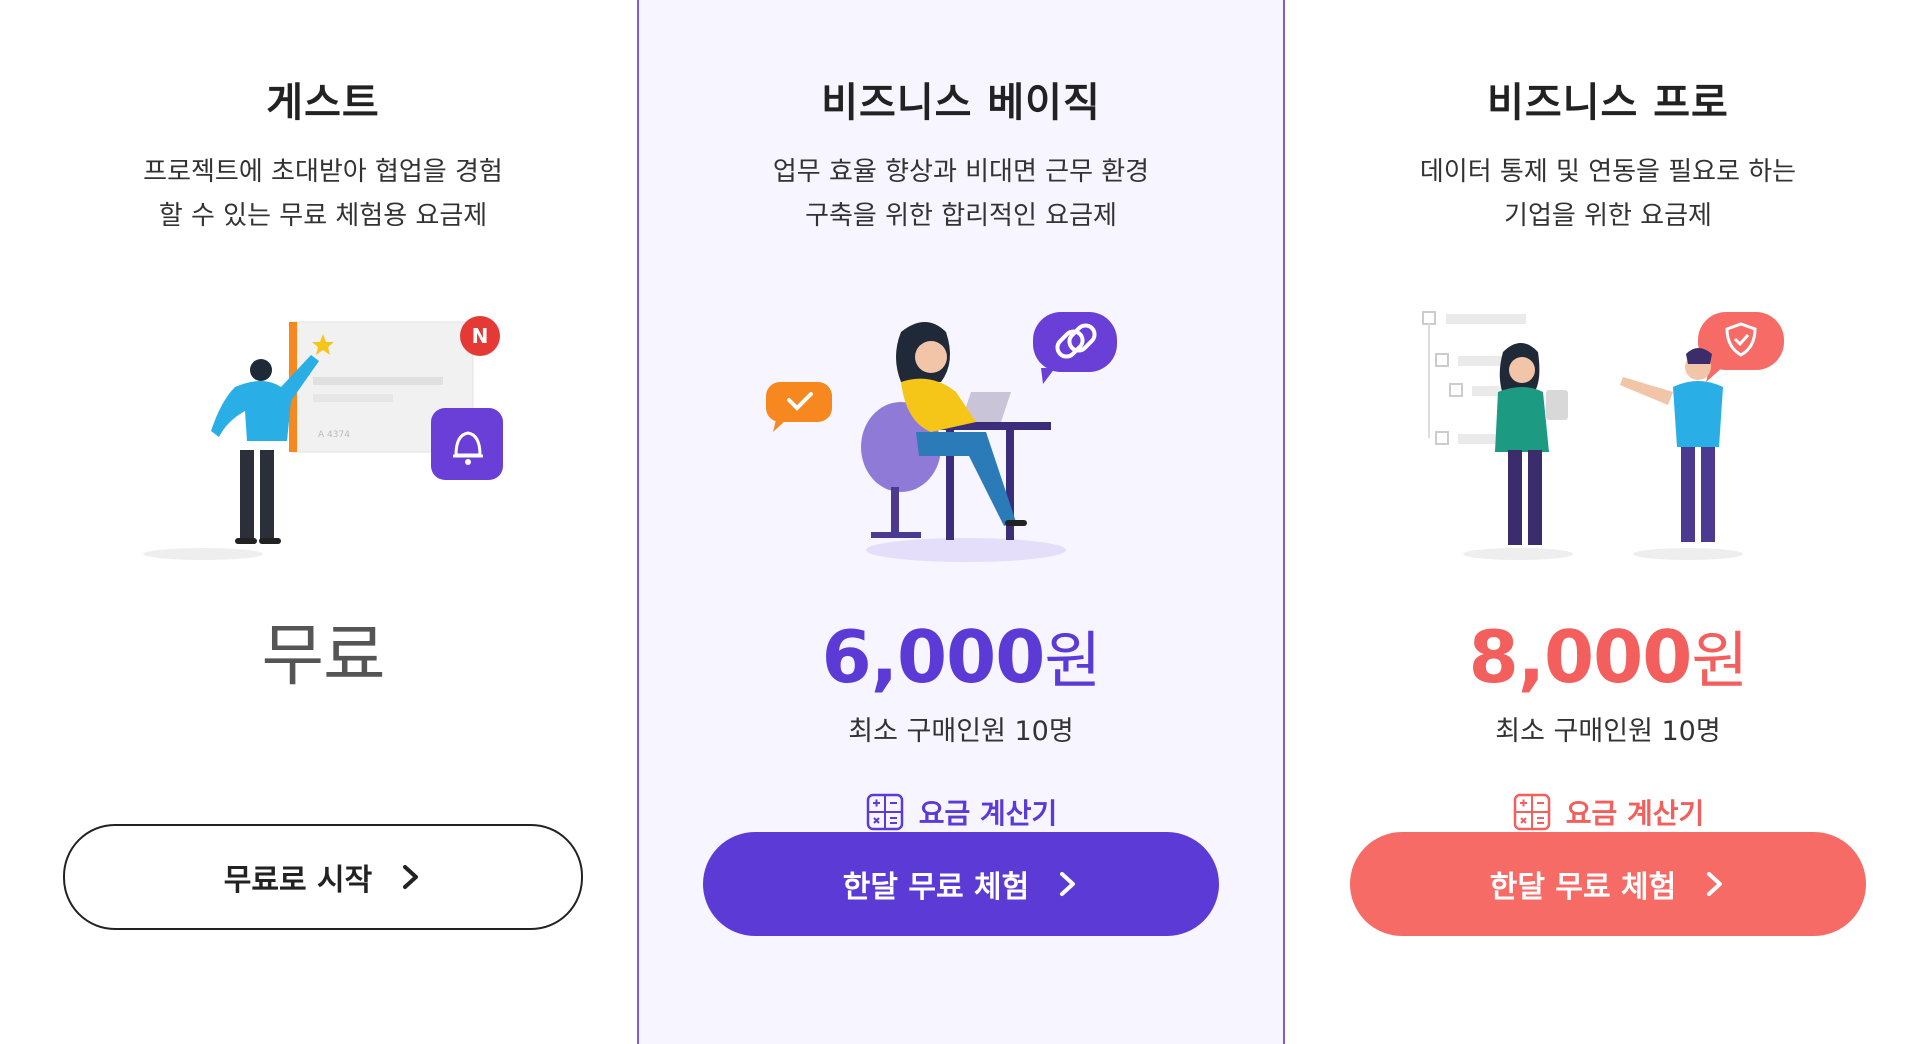  I want to click on plan-title: 비즈니스 베이직, so click(961, 103).